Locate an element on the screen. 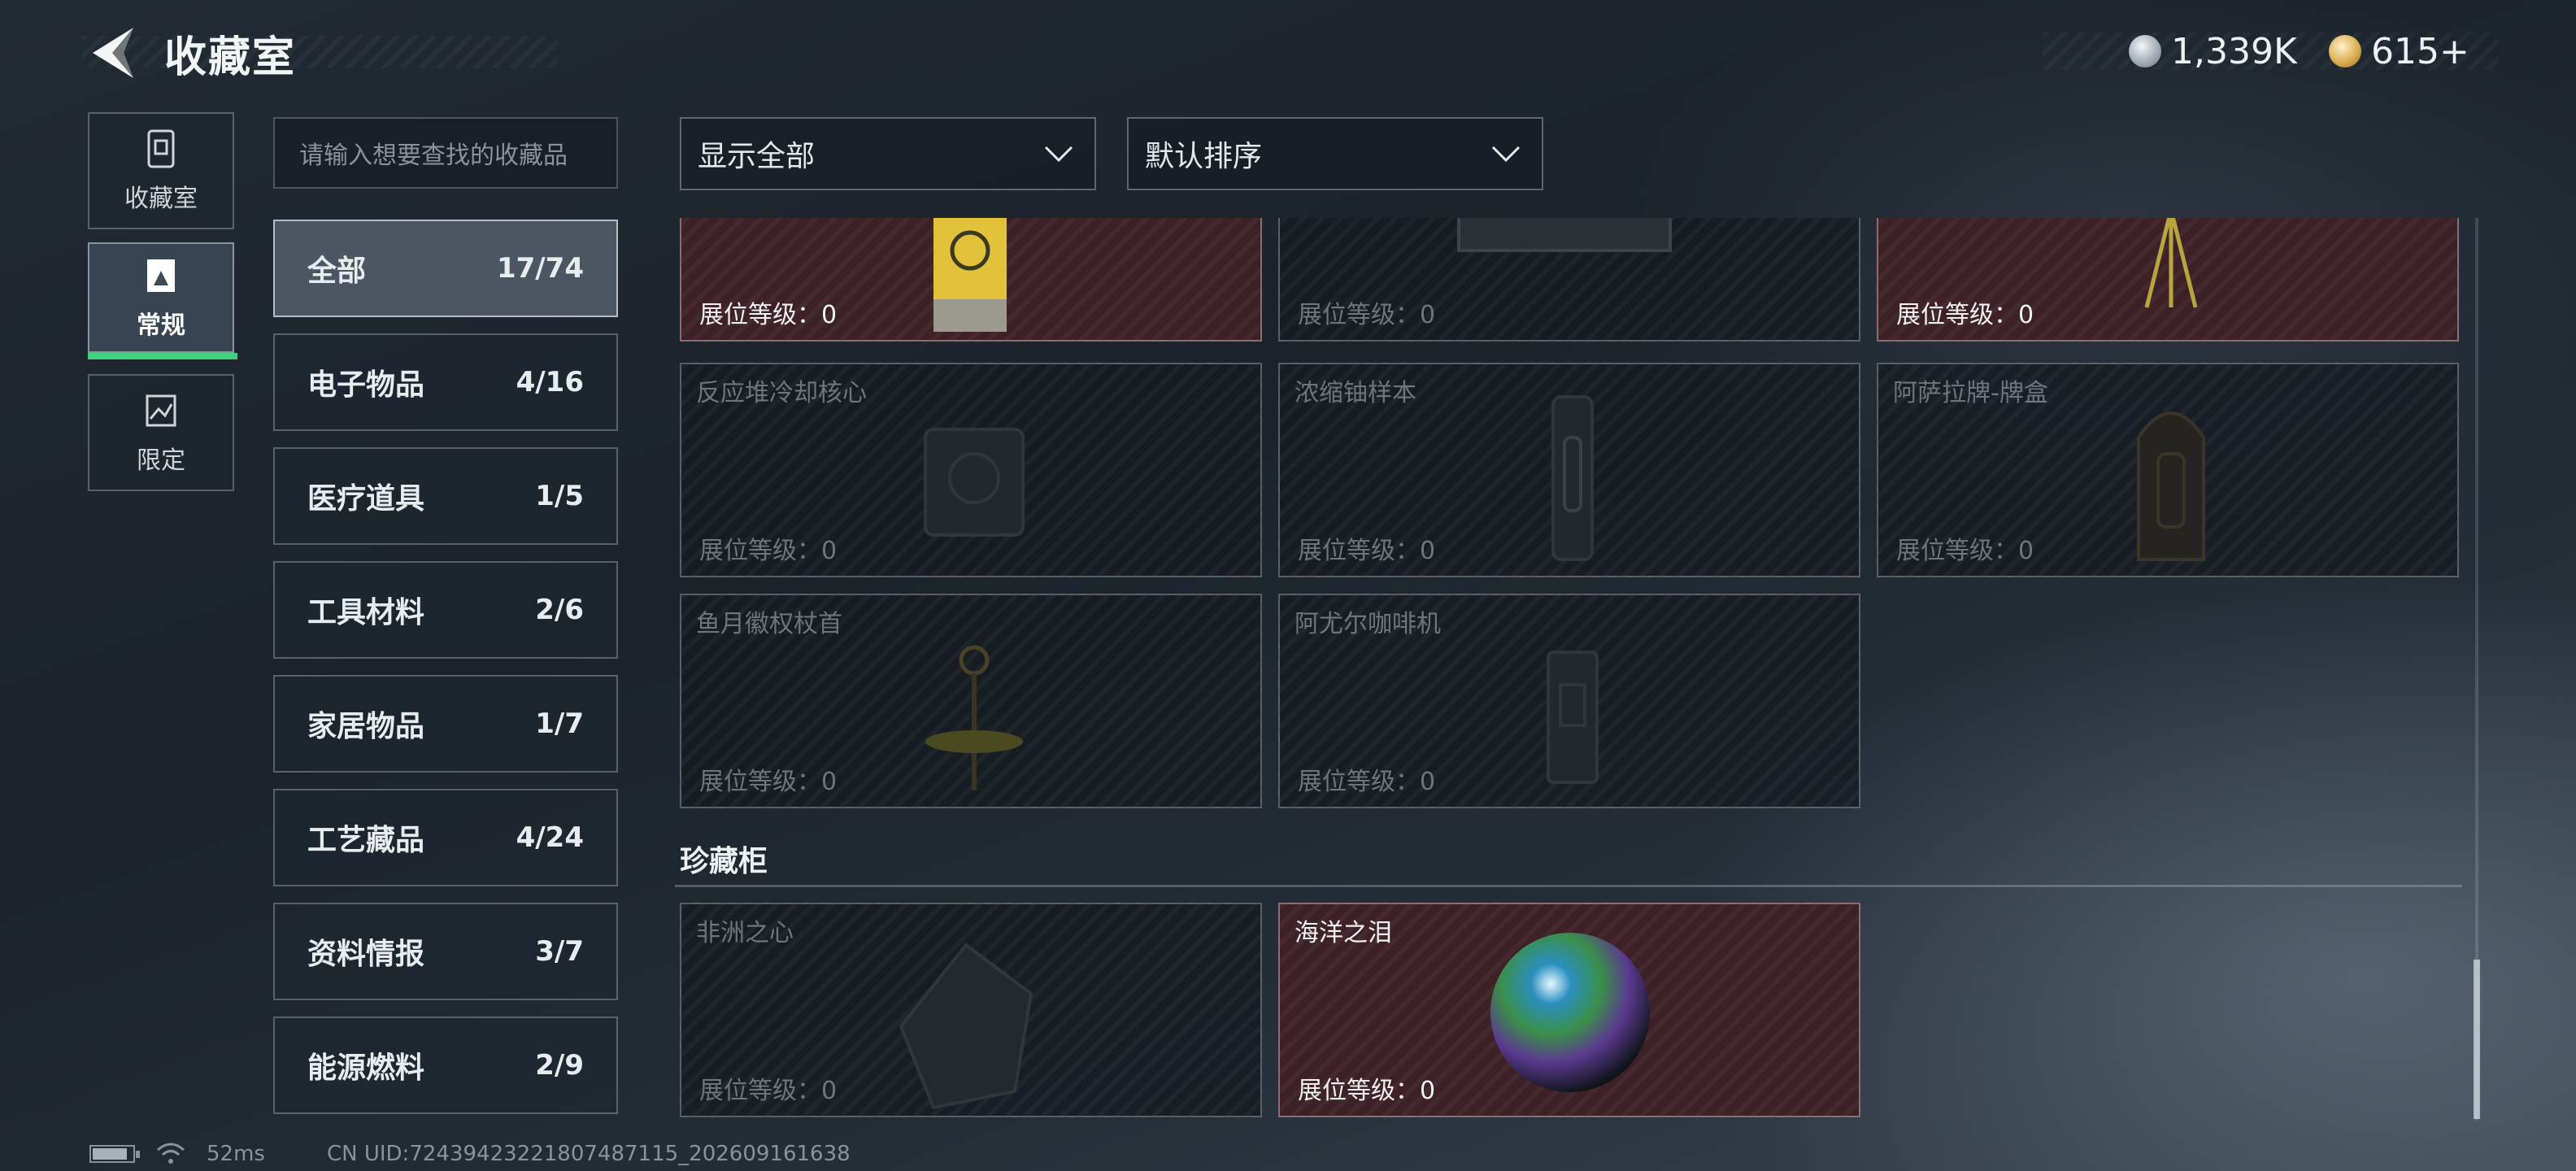 This screenshot has height=1171, width=2576. collection-card: 非洲之心 展位等级：0 is located at coordinates (971, 1010).